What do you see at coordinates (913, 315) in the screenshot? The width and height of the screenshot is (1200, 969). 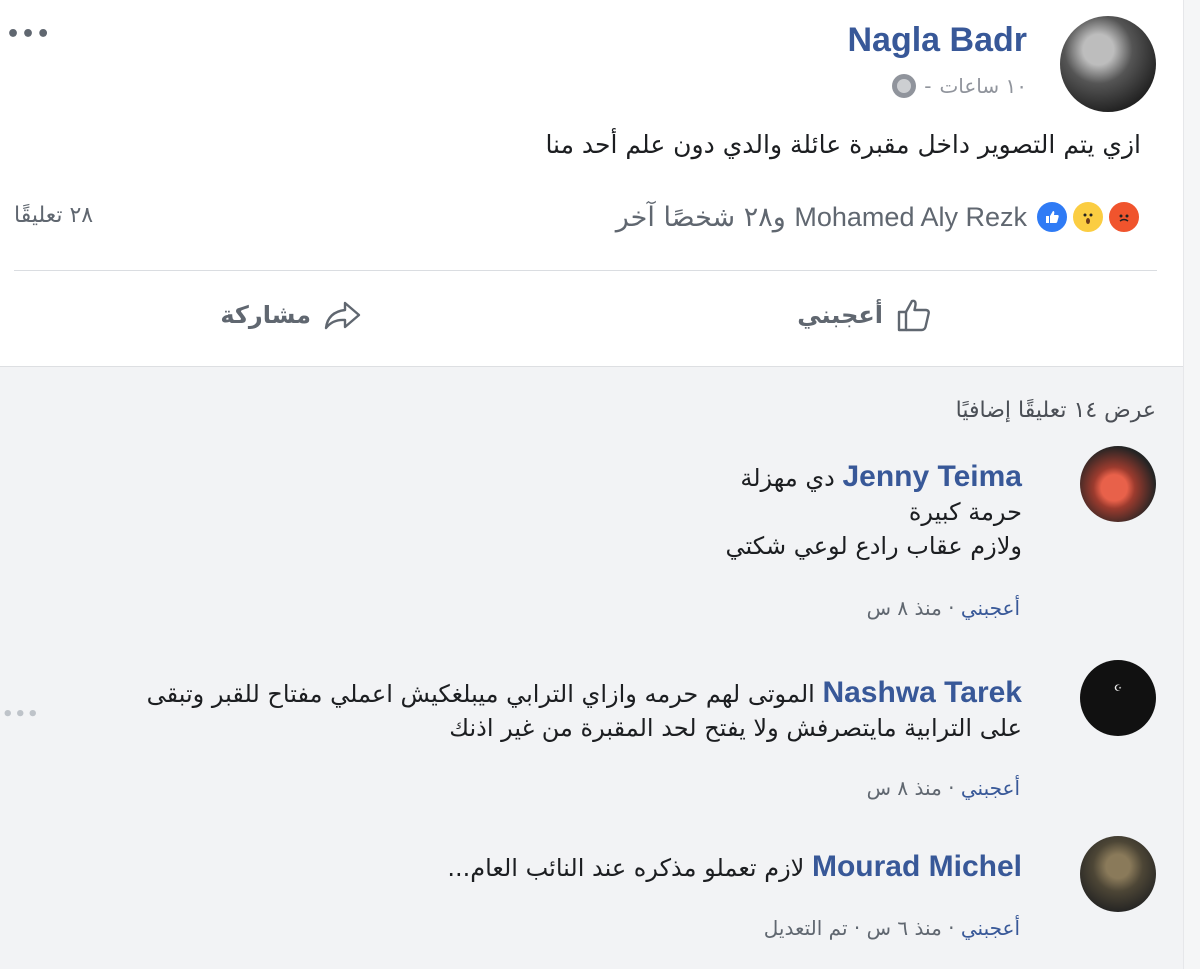 I see `thumbs-up-icon` at bounding box center [913, 315].